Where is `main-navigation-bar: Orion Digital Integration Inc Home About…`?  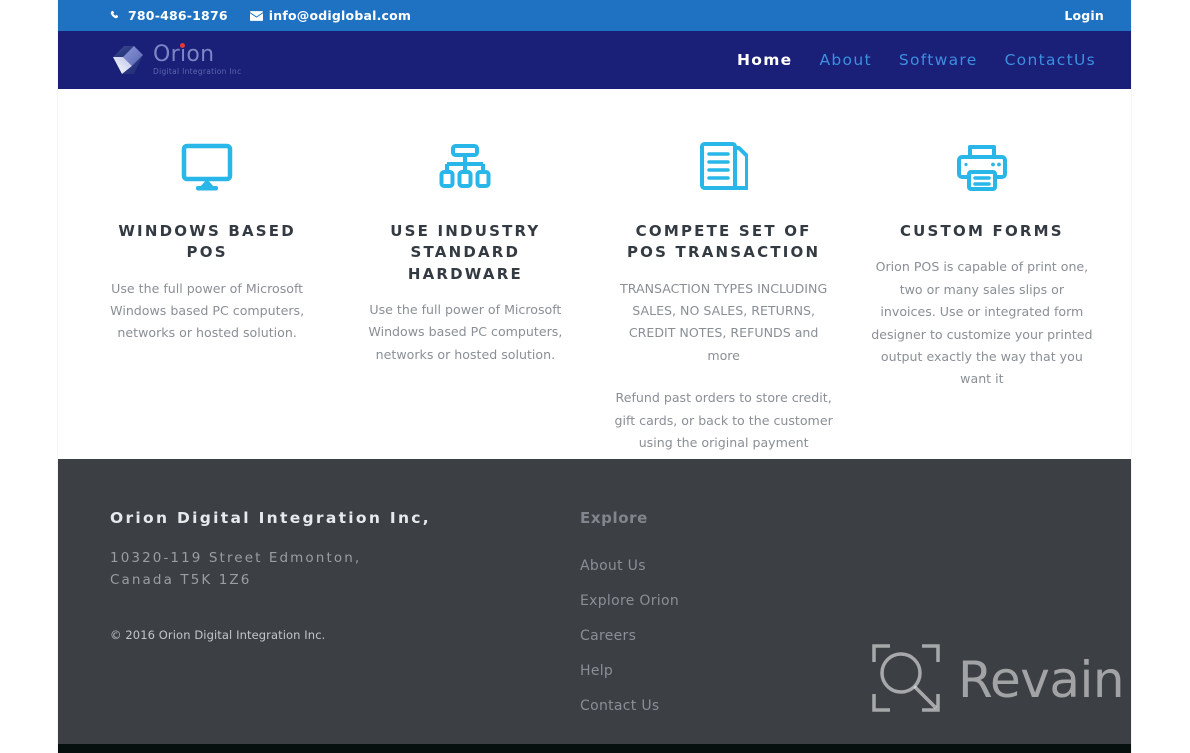
main-navigation-bar: Orion Digital Integration Inc Home About… is located at coordinates (594, 60).